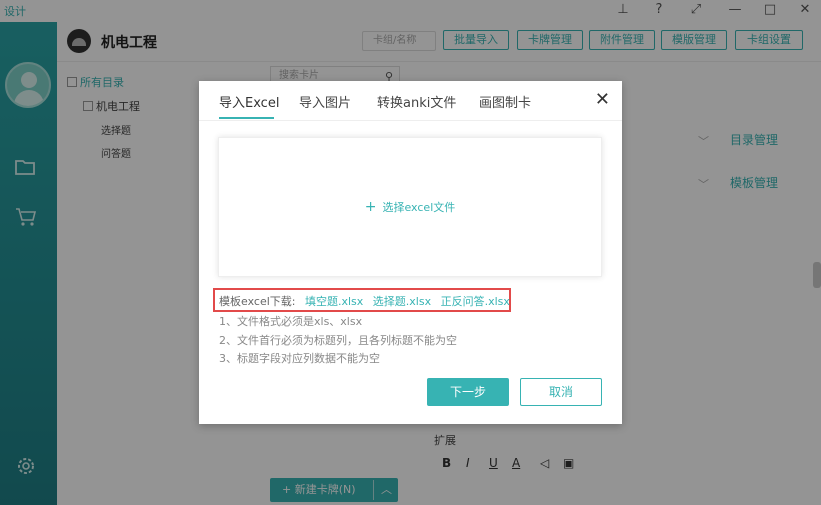 The height and width of the screenshot is (505, 821). I want to click on dropzone-label: 选择excel文件, so click(419, 207).